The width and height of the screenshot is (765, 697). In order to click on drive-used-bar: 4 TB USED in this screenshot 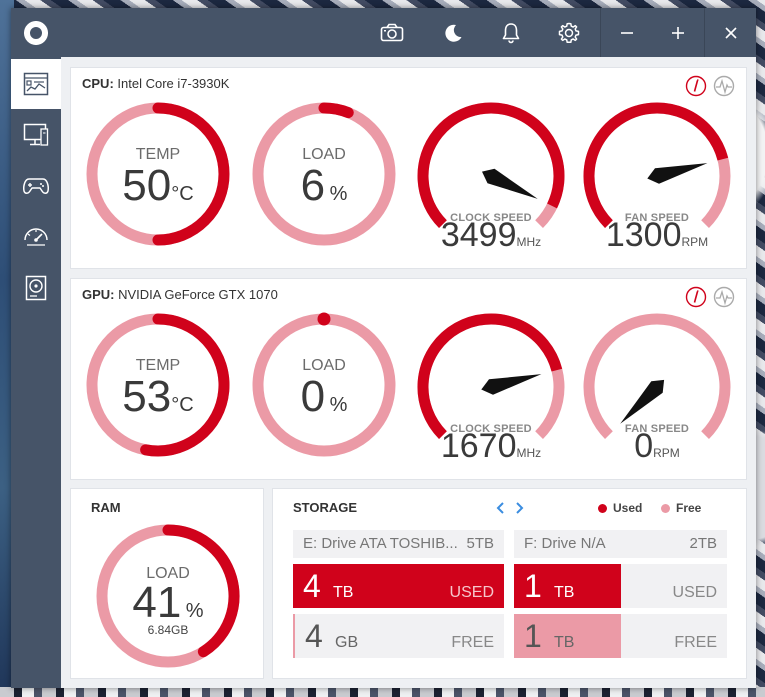, I will do `click(398, 586)`.